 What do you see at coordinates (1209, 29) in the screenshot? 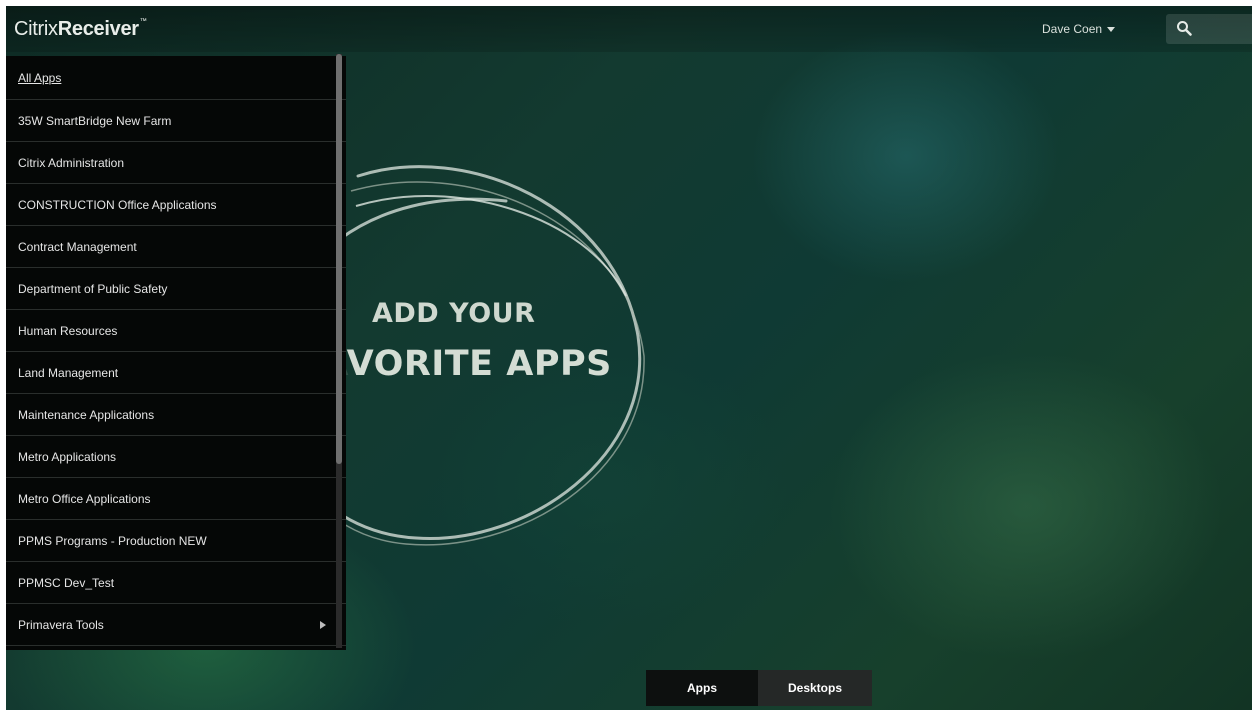
I see `search-button` at bounding box center [1209, 29].